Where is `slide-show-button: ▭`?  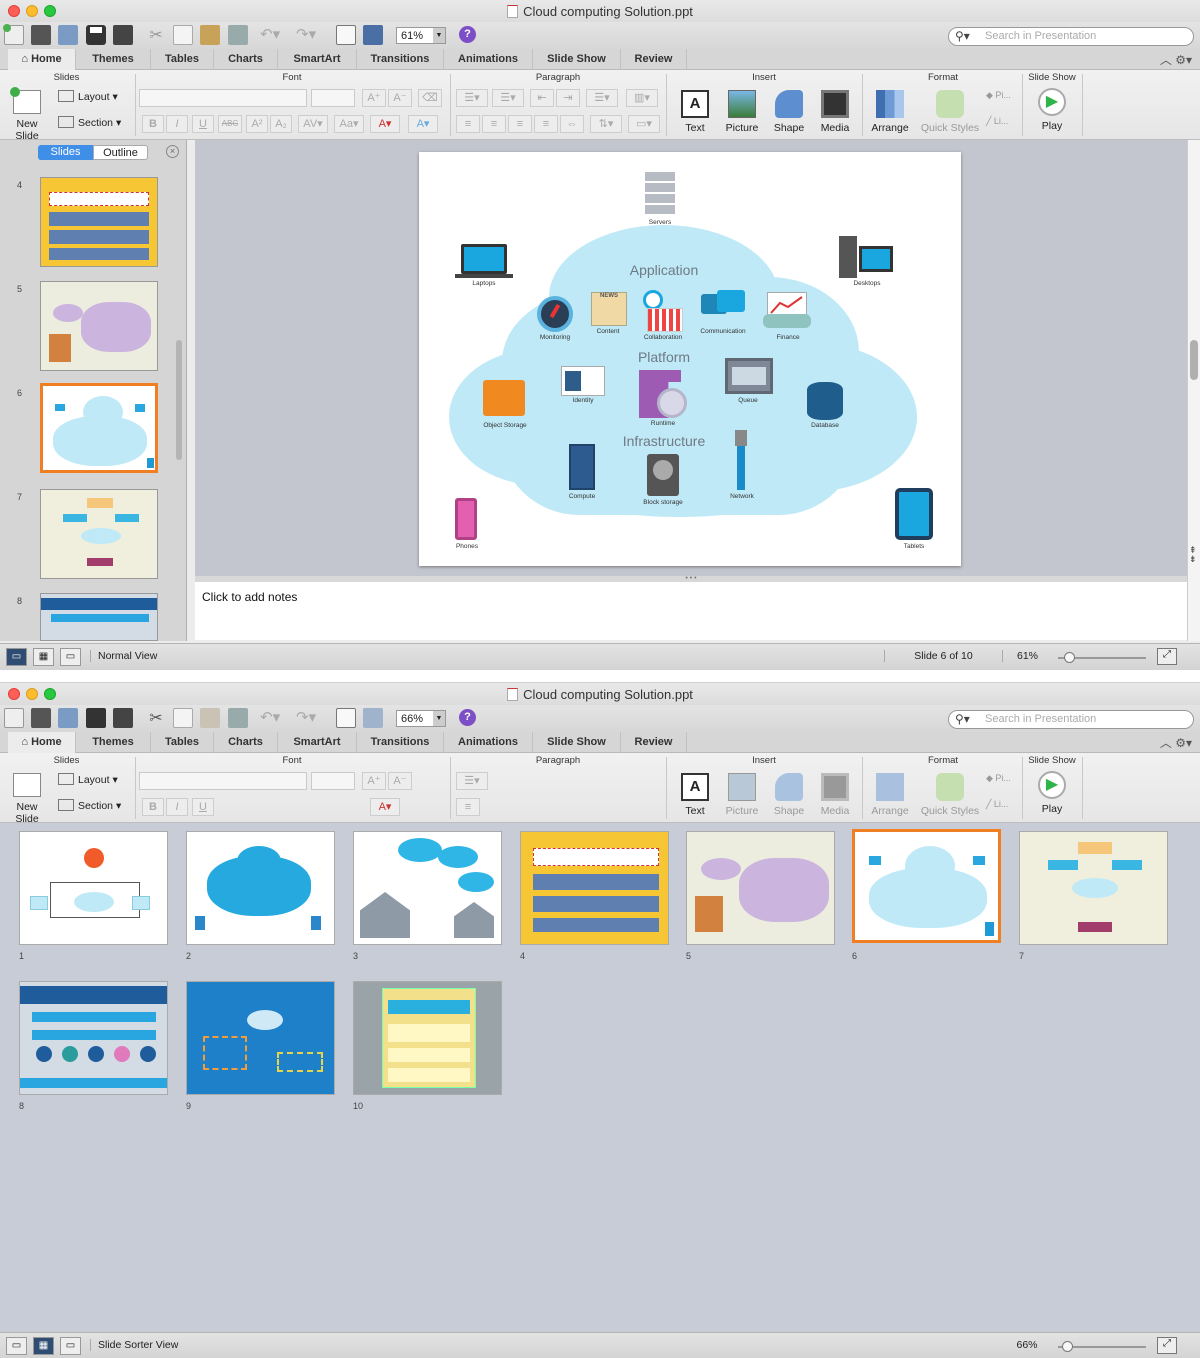
slide-show-button: ▭ is located at coordinates (70, 1346).